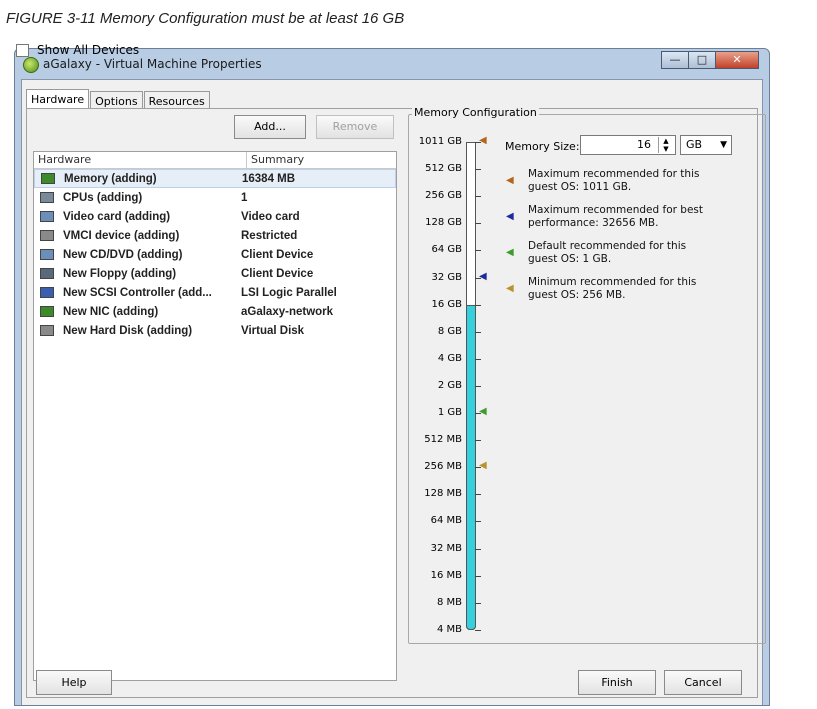 This screenshot has width=817, height=709. I want to click on hardware-name: VMCI device (adding), so click(121, 235).